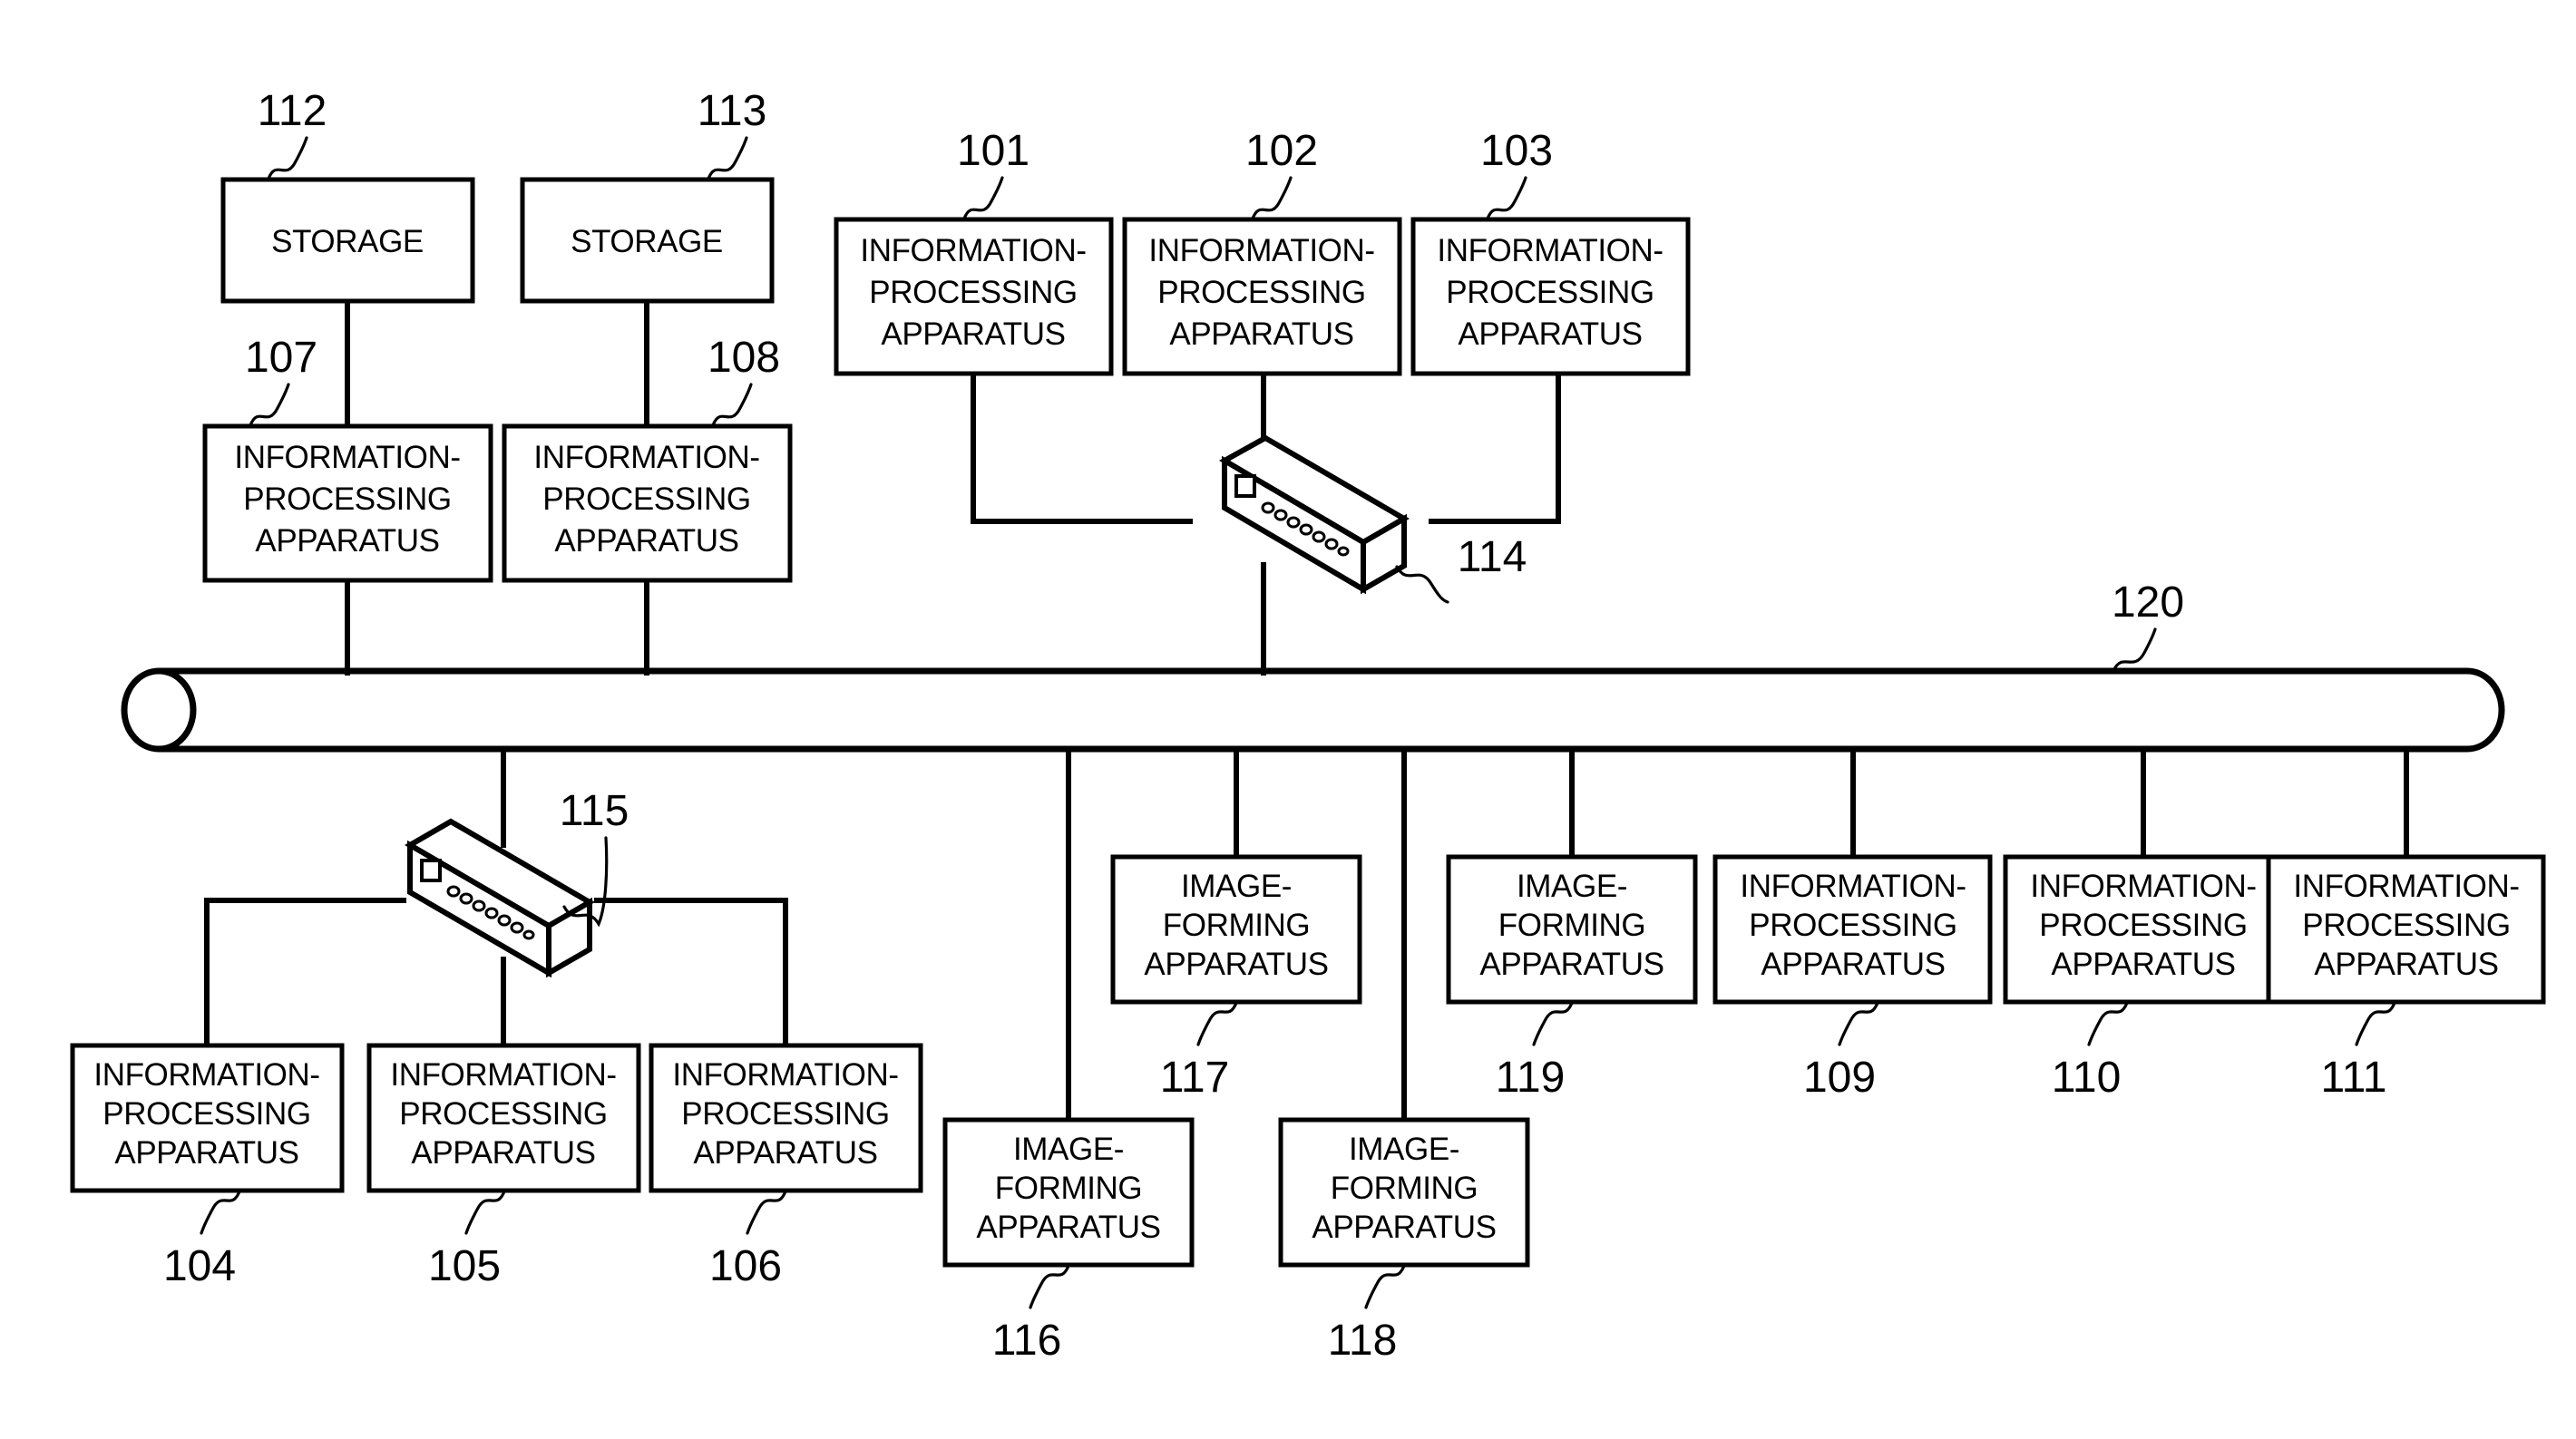 The width and height of the screenshot is (2576, 1439). I want to click on node-information-processing-apparatus-101: INFORMATION- PROCESSING APPARATUS, so click(974, 296).